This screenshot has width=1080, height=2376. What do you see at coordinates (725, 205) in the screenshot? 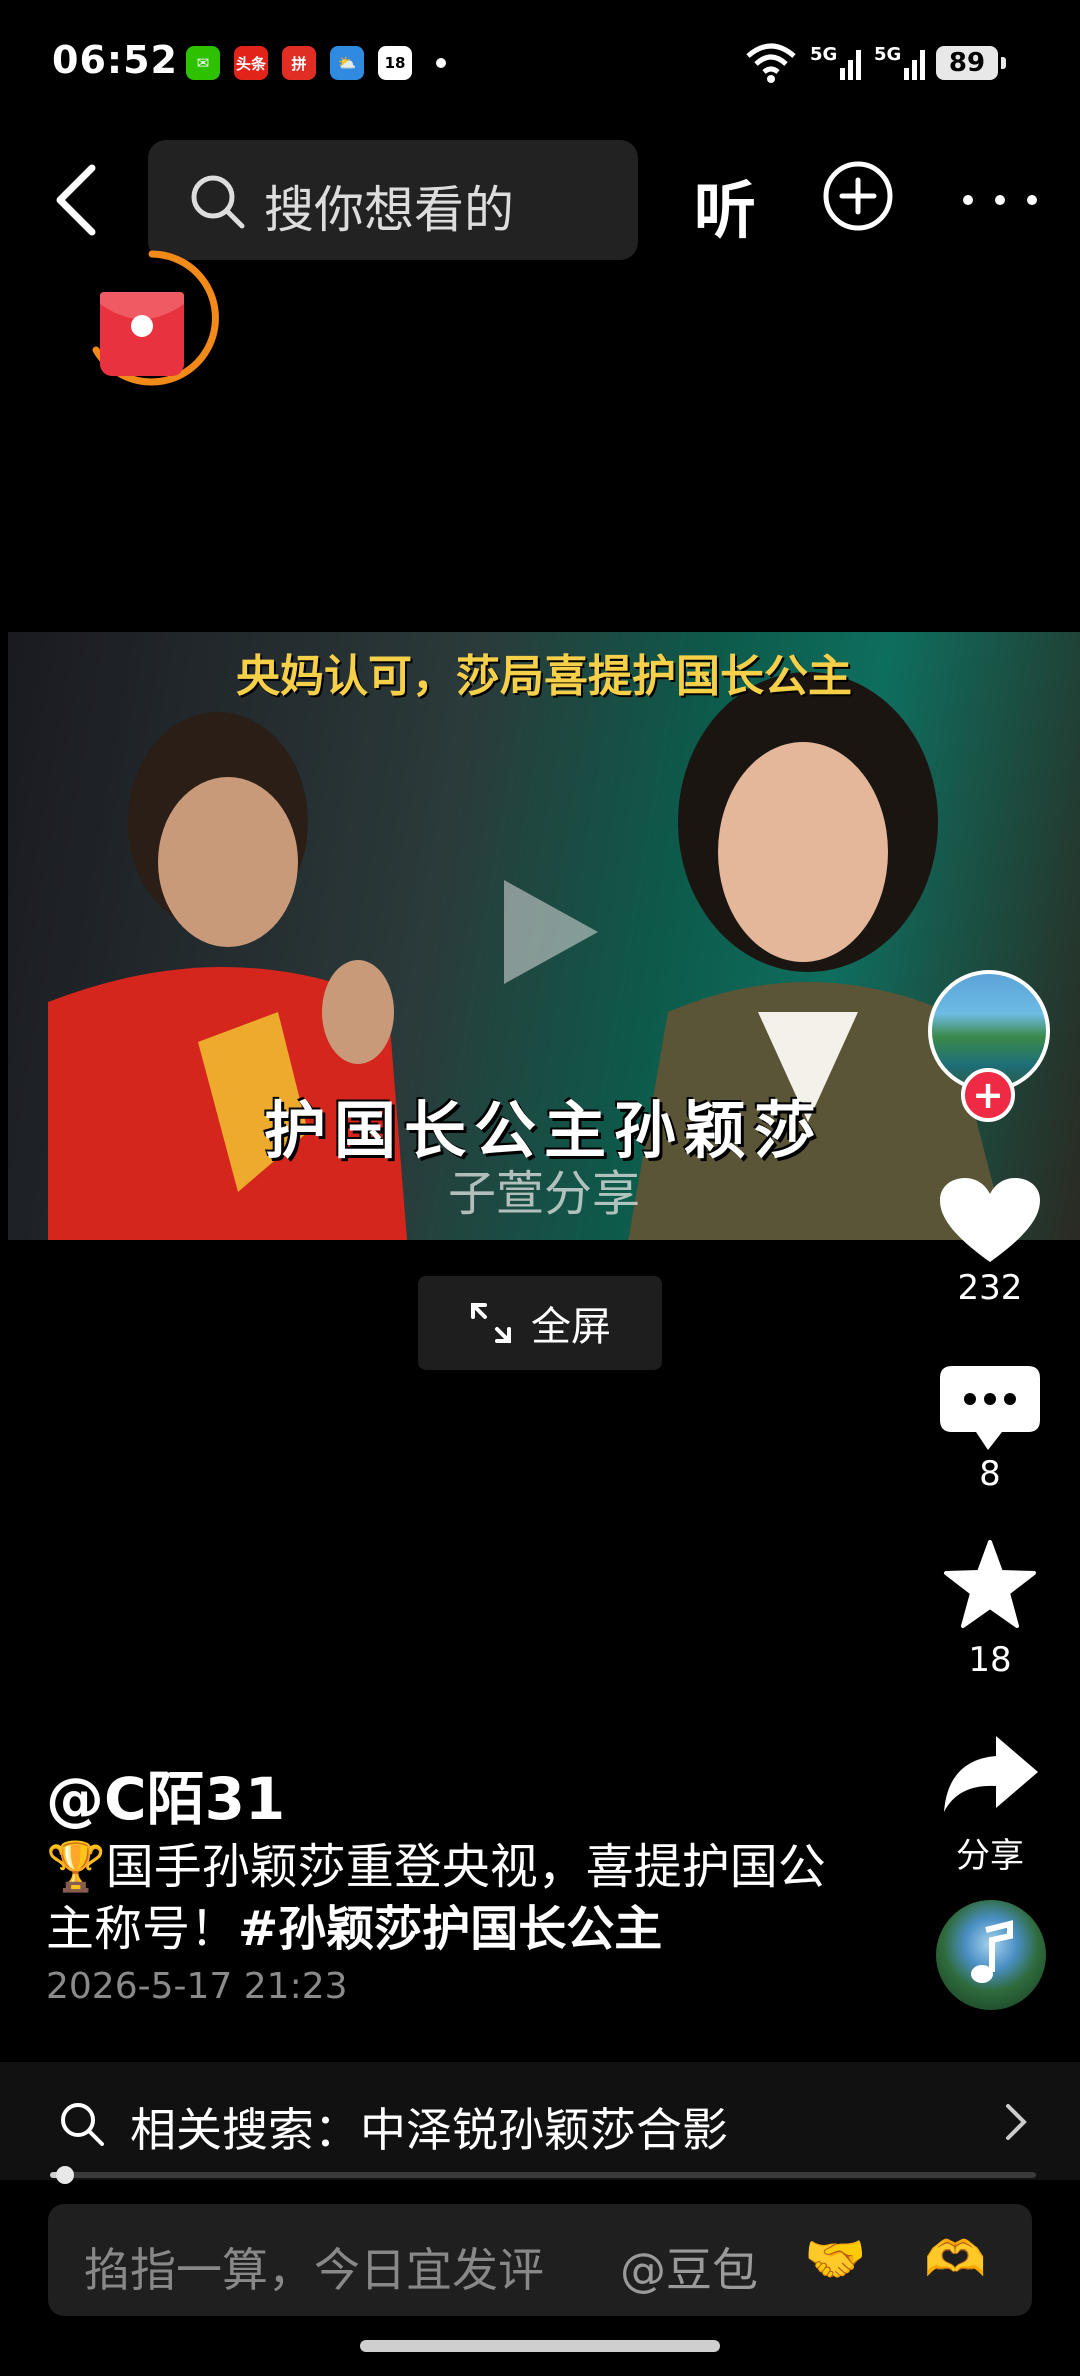
I see `listen-button: 听` at bounding box center [725, 205].